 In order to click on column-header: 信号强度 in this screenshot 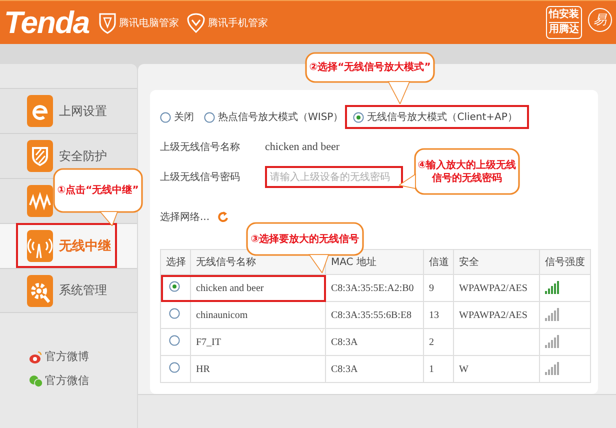, I will do `click(565, 262)`.